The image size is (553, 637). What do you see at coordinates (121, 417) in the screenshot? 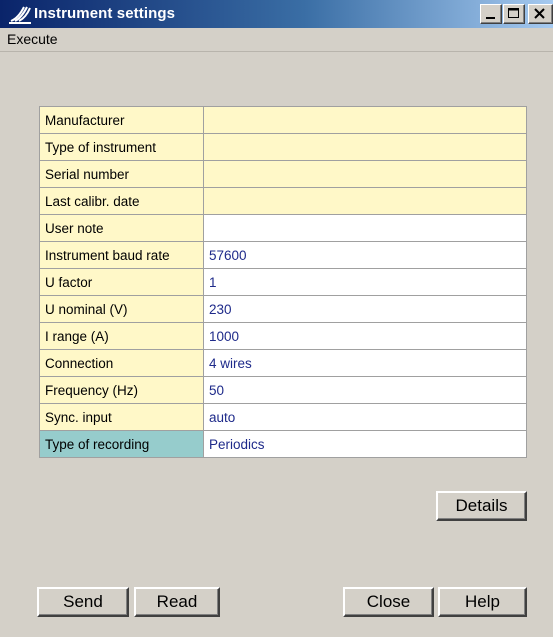
I see `setting-label: Sync. input` at bounding box center [121, 417].